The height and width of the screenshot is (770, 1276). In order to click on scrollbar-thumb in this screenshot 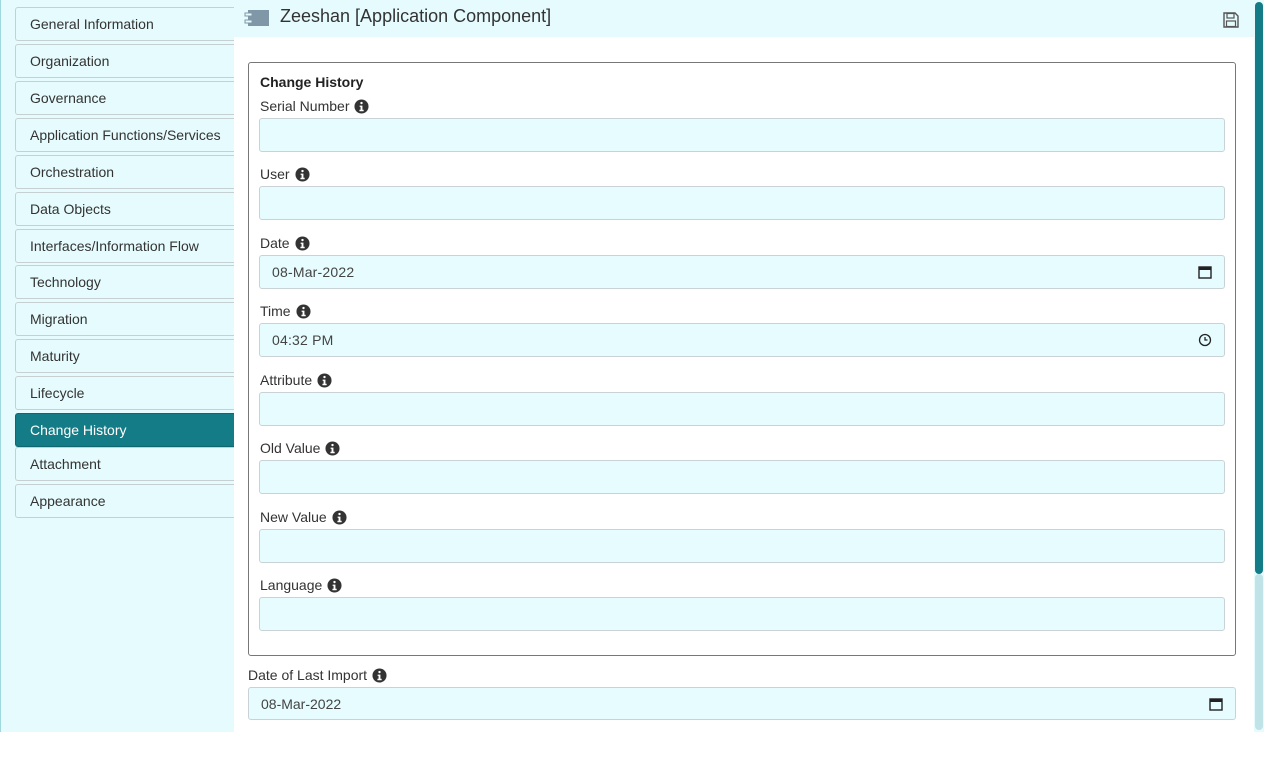, I will do `click(1259, 288)`.